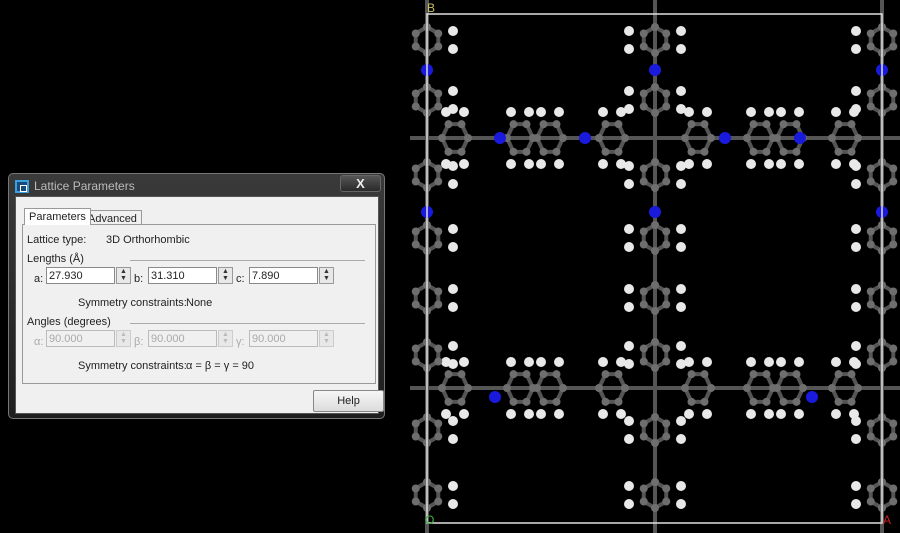 The width and height of the screenshot is (900, 533). I want to click on b-length-input, so click(182, 275).